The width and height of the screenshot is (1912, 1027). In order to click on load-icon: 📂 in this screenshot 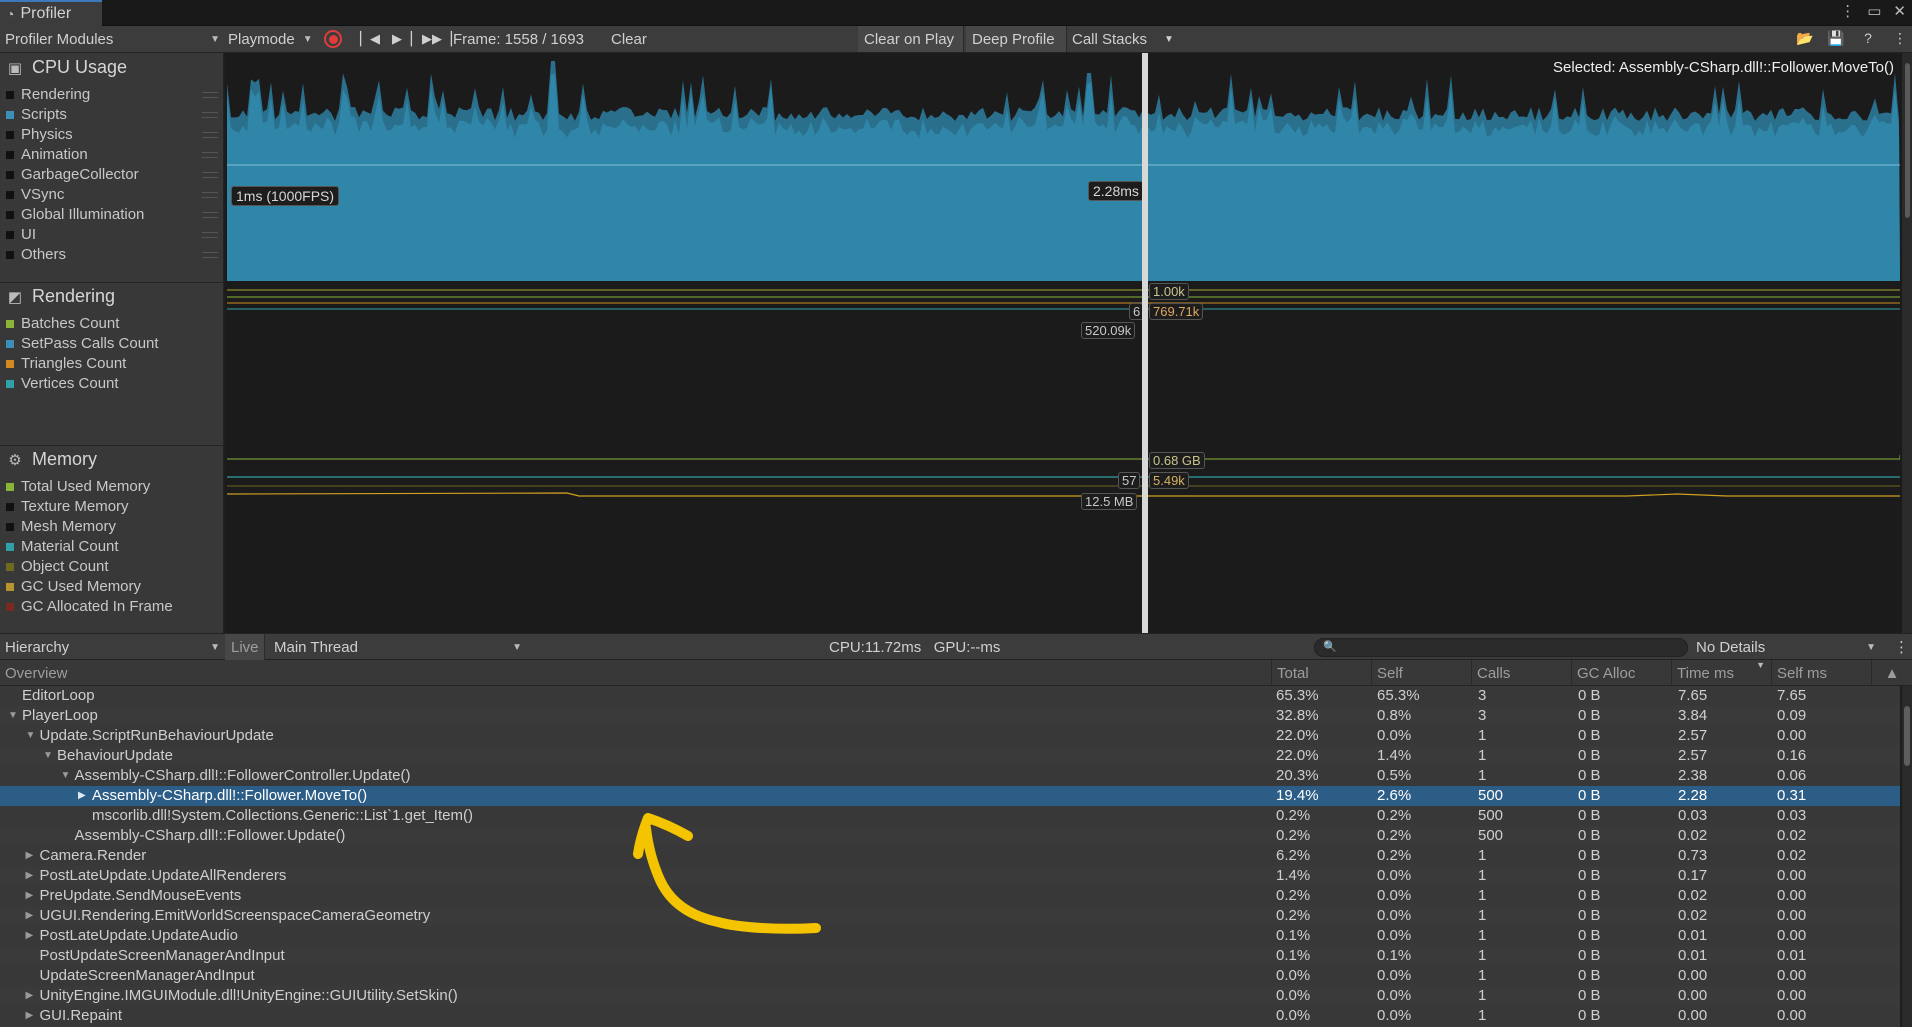, I will do `click(1805, 39)`.